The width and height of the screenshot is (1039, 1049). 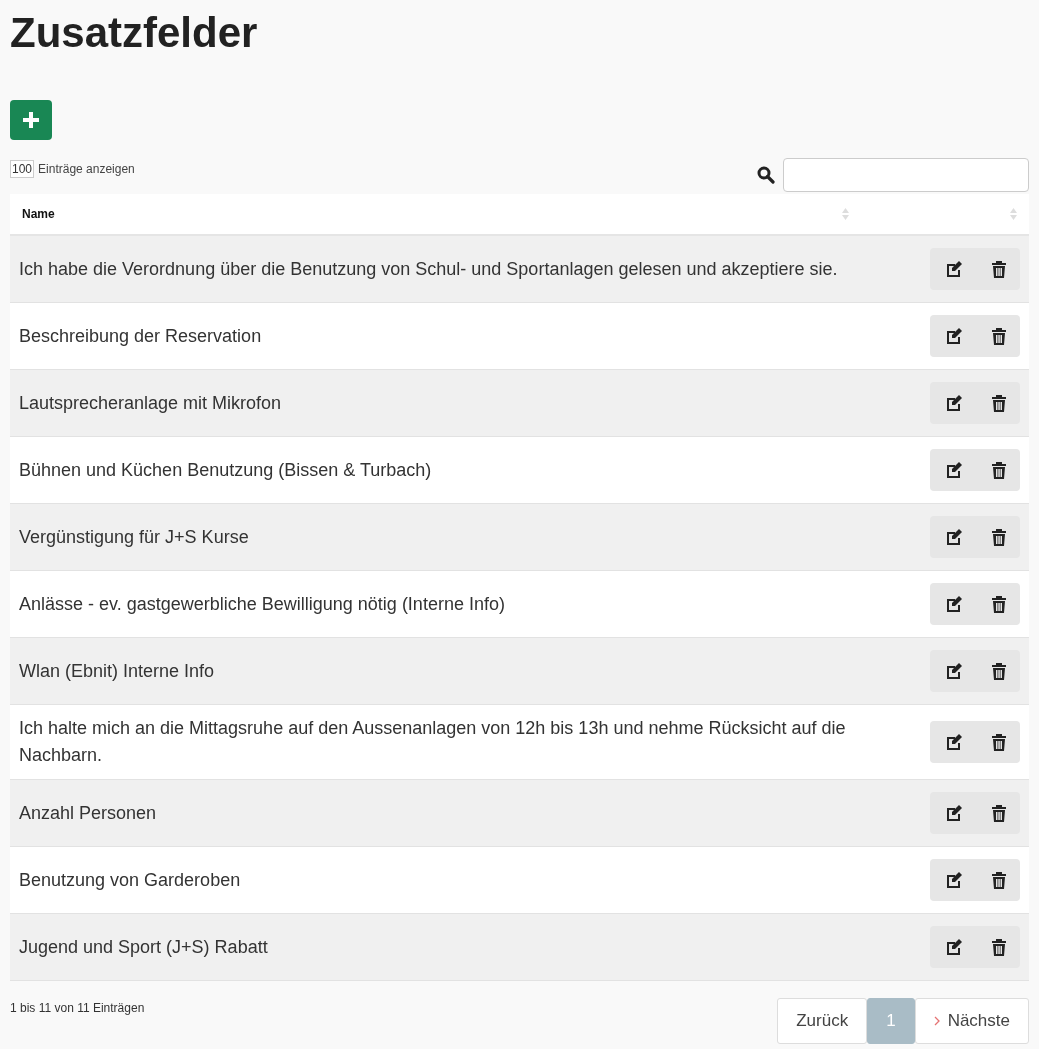 I want to click on column-header: Name, so click(x=38, y=214).